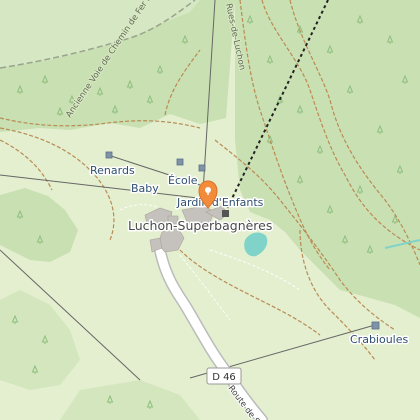 The width and height of the screenshot is (420, 420). Describe the element at coordinates (225, 213) in the screenshot. I see `gondola-station` at that location.